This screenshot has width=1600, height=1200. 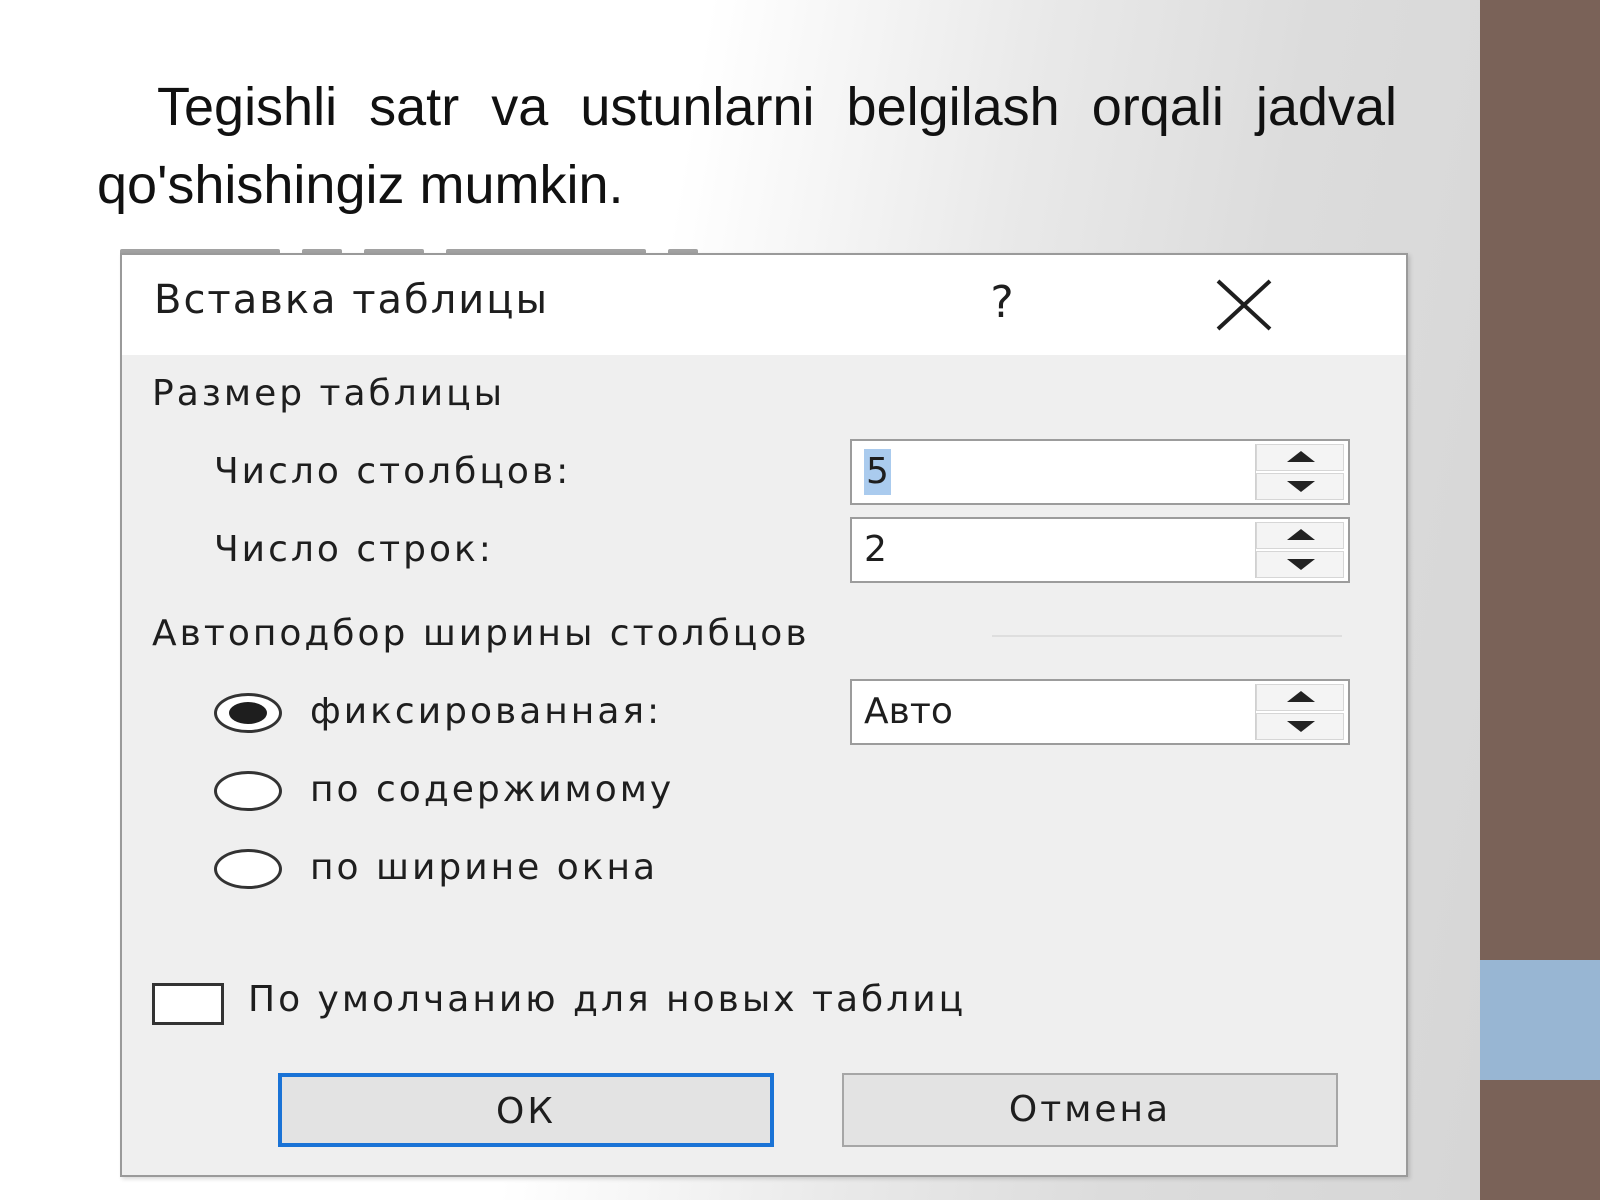 I want to click on fixed-width-radio, so click(x=248, y=713).